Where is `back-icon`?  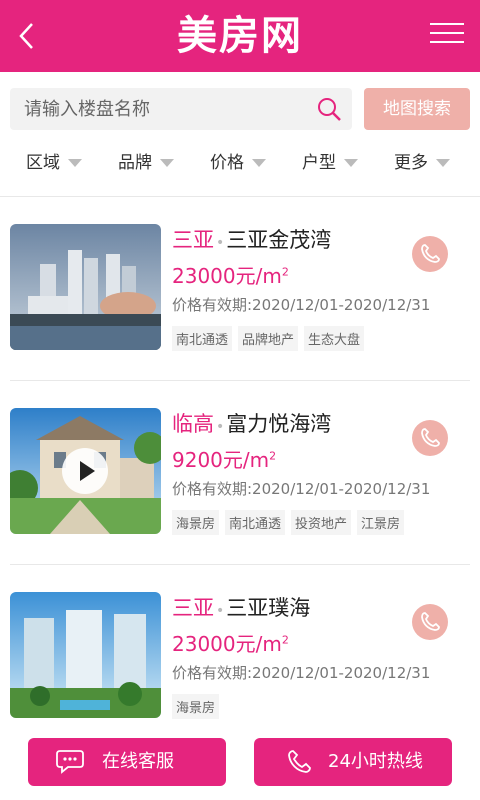 back-icon is located at coordinates (28, 36).